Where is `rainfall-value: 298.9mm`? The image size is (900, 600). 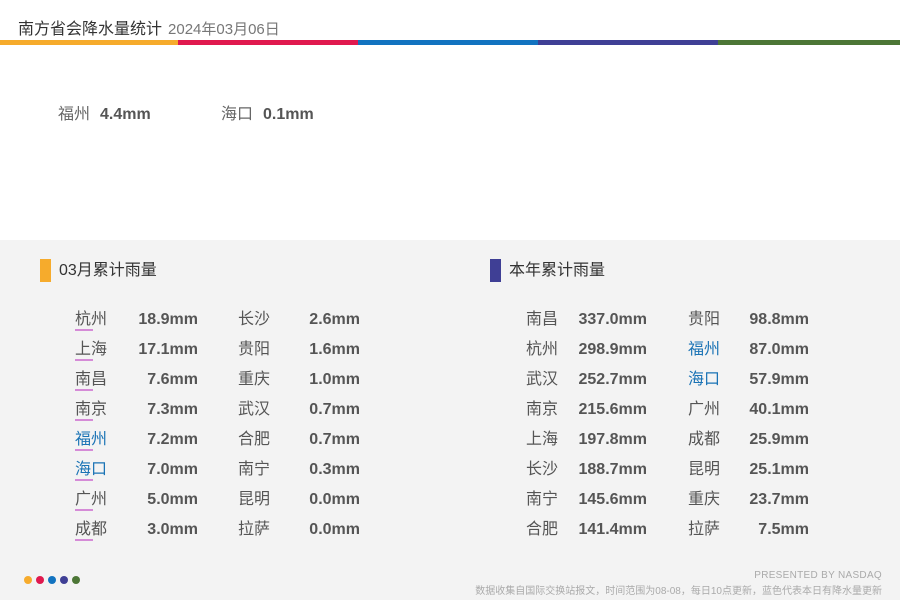 rainfall-value: 298.9mm is located at coordinates (613, 349).